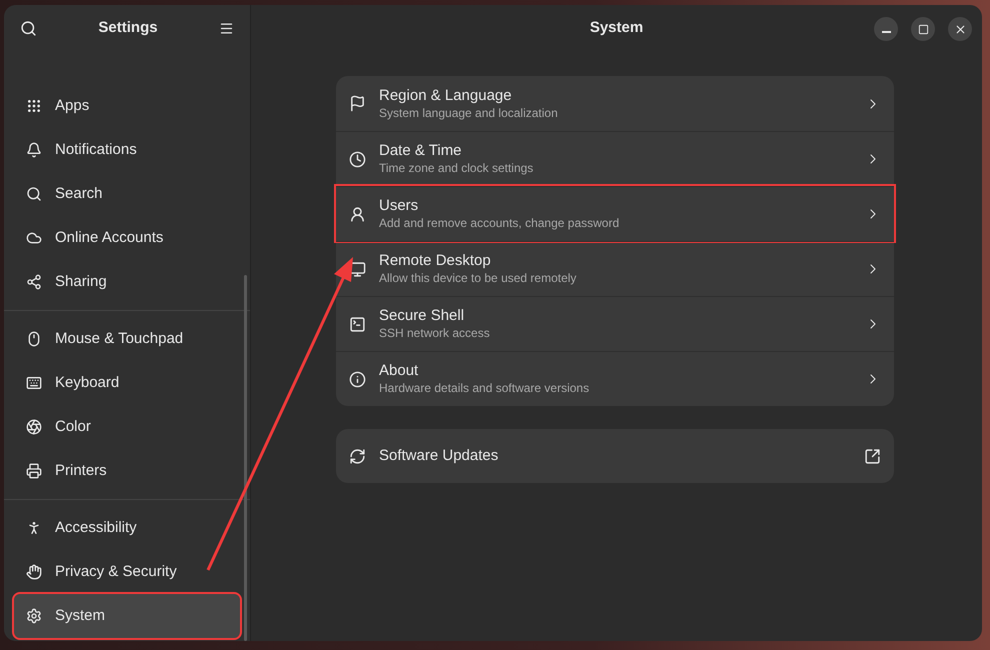 This screenshot has height=650, width=990. I want to click on row-title: Remote Desktop, so click(435, 260).